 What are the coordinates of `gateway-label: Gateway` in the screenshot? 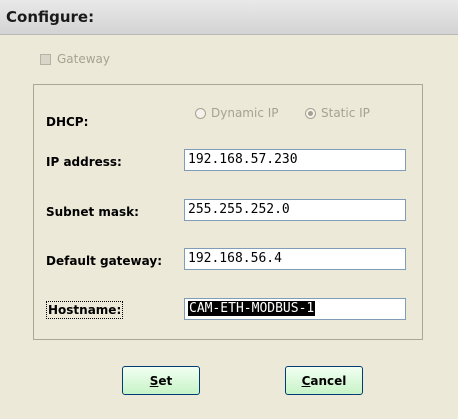 It's located at (84, 59).